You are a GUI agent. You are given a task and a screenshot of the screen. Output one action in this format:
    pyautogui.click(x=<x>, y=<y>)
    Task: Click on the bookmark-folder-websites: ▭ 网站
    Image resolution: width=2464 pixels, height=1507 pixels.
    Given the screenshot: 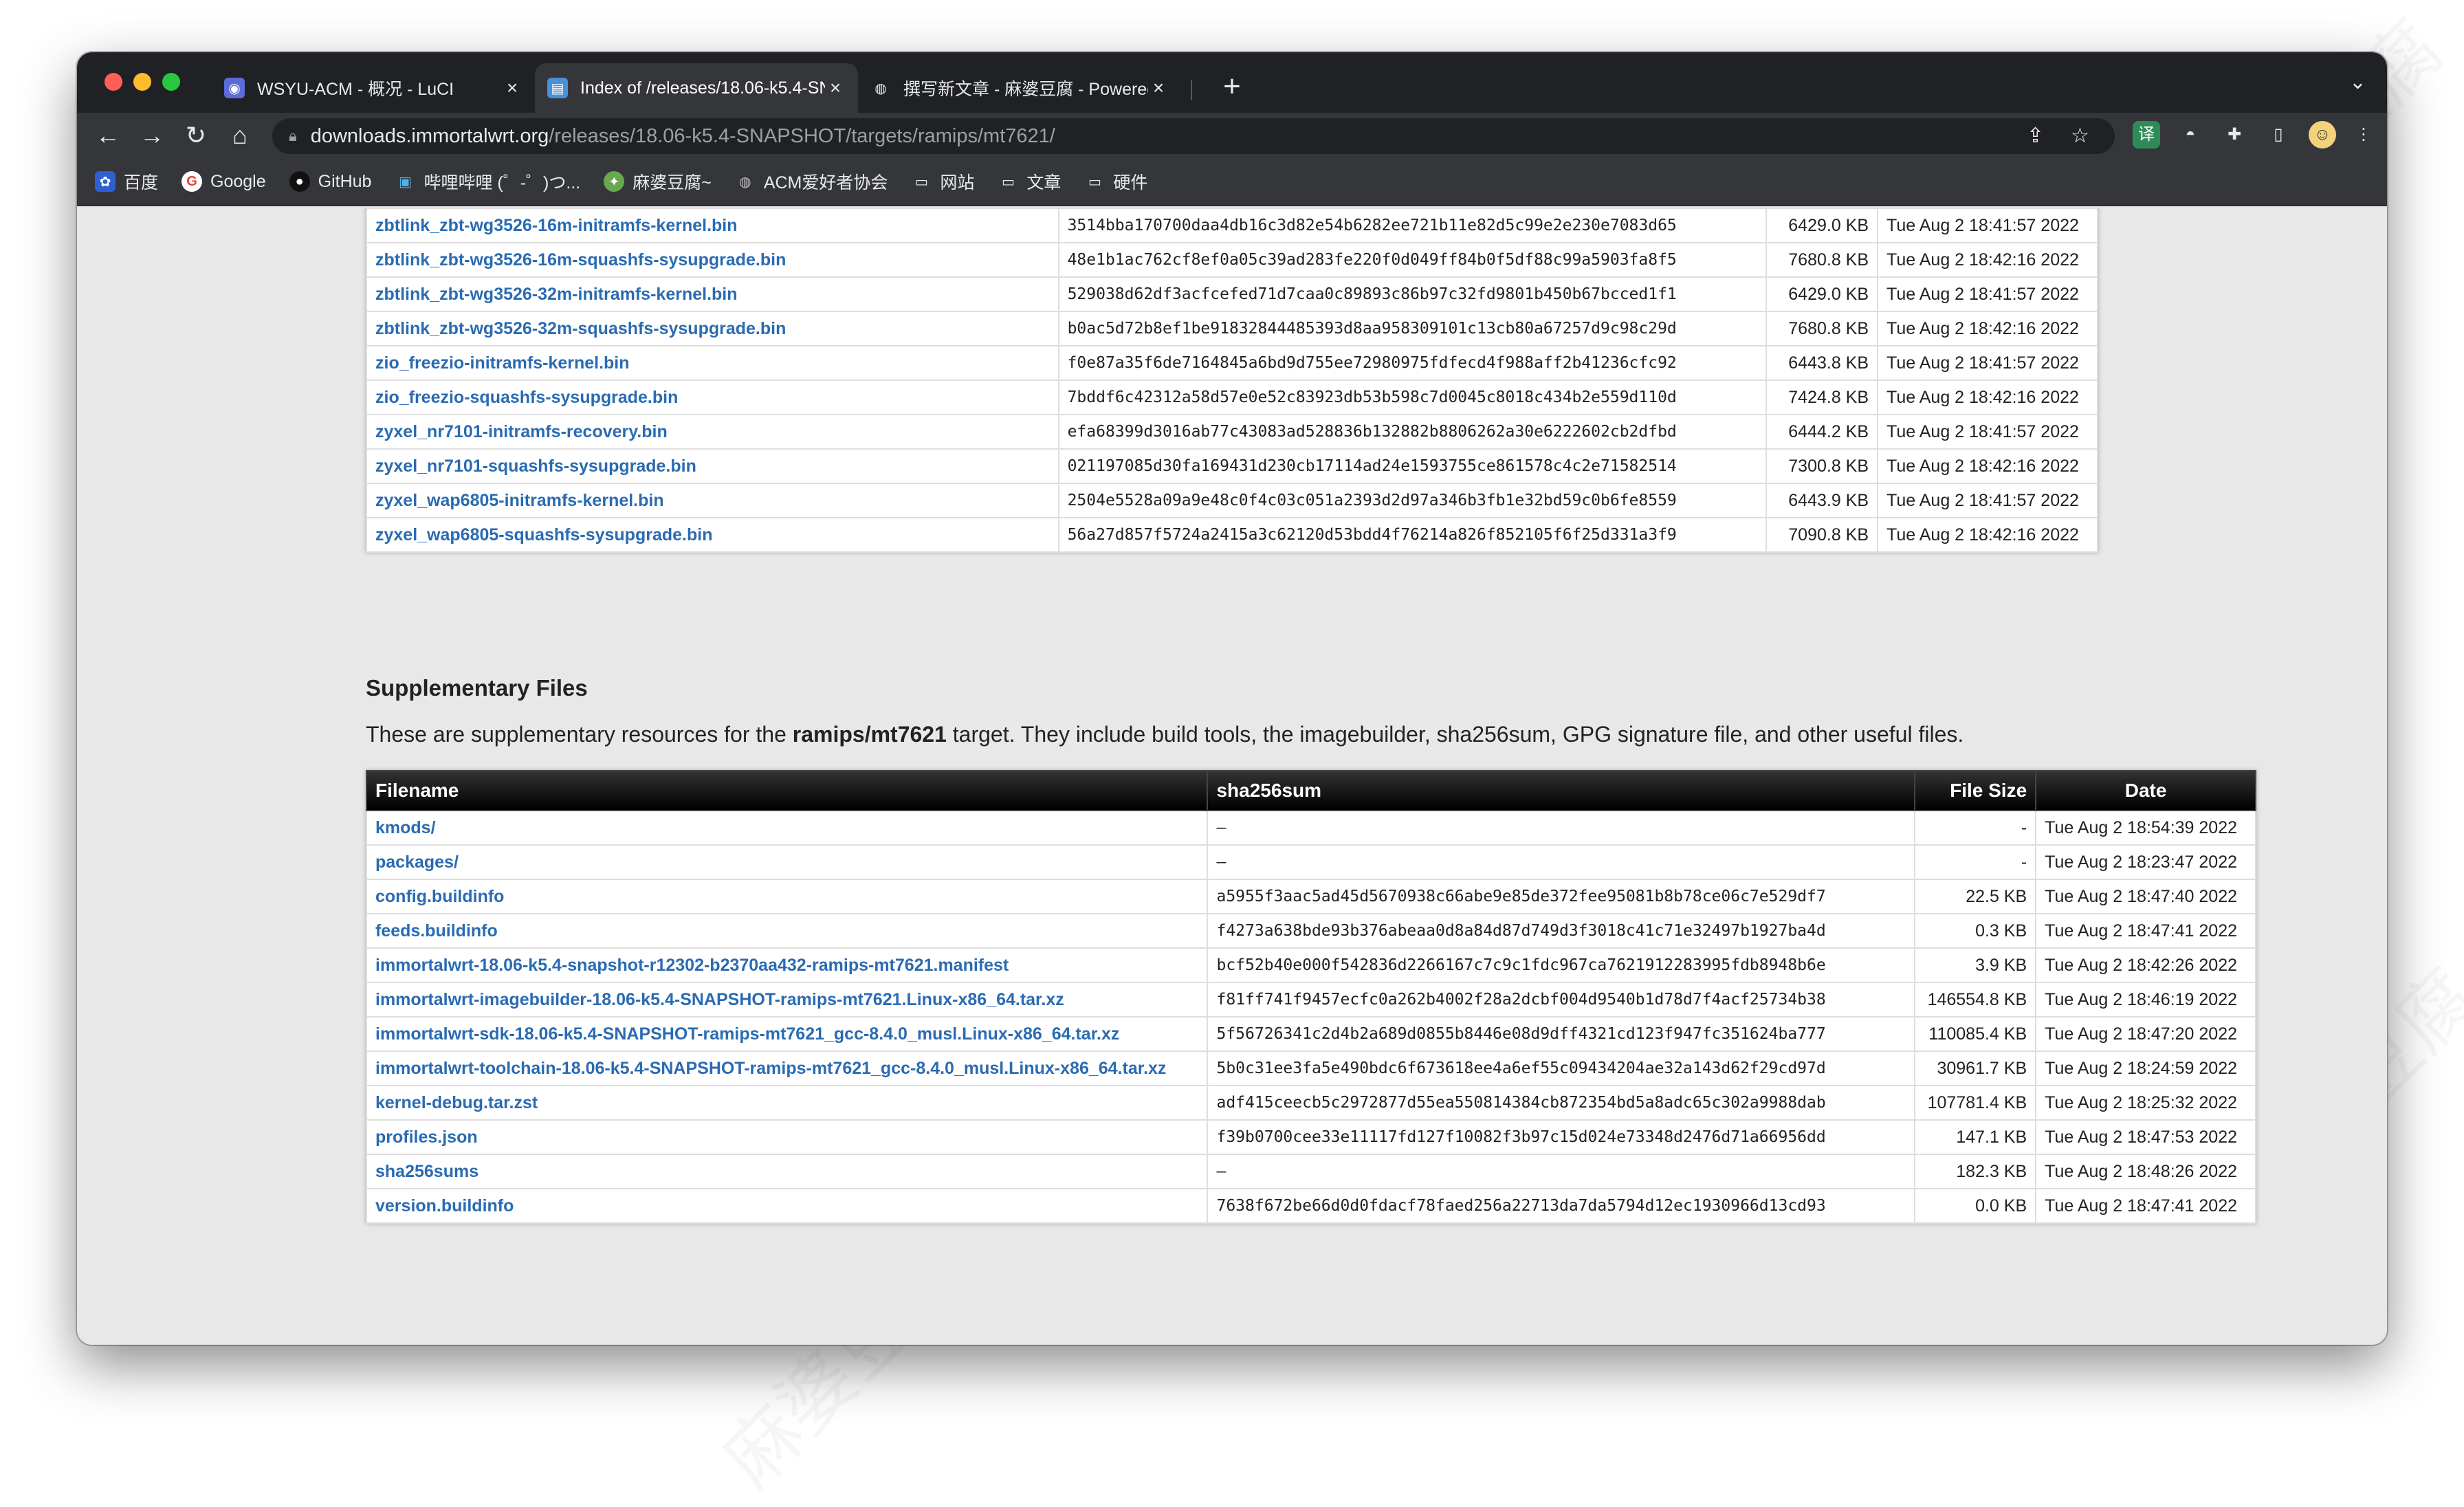 What is the action you would take?
    pyautogui.click(x=942, y=181)
    